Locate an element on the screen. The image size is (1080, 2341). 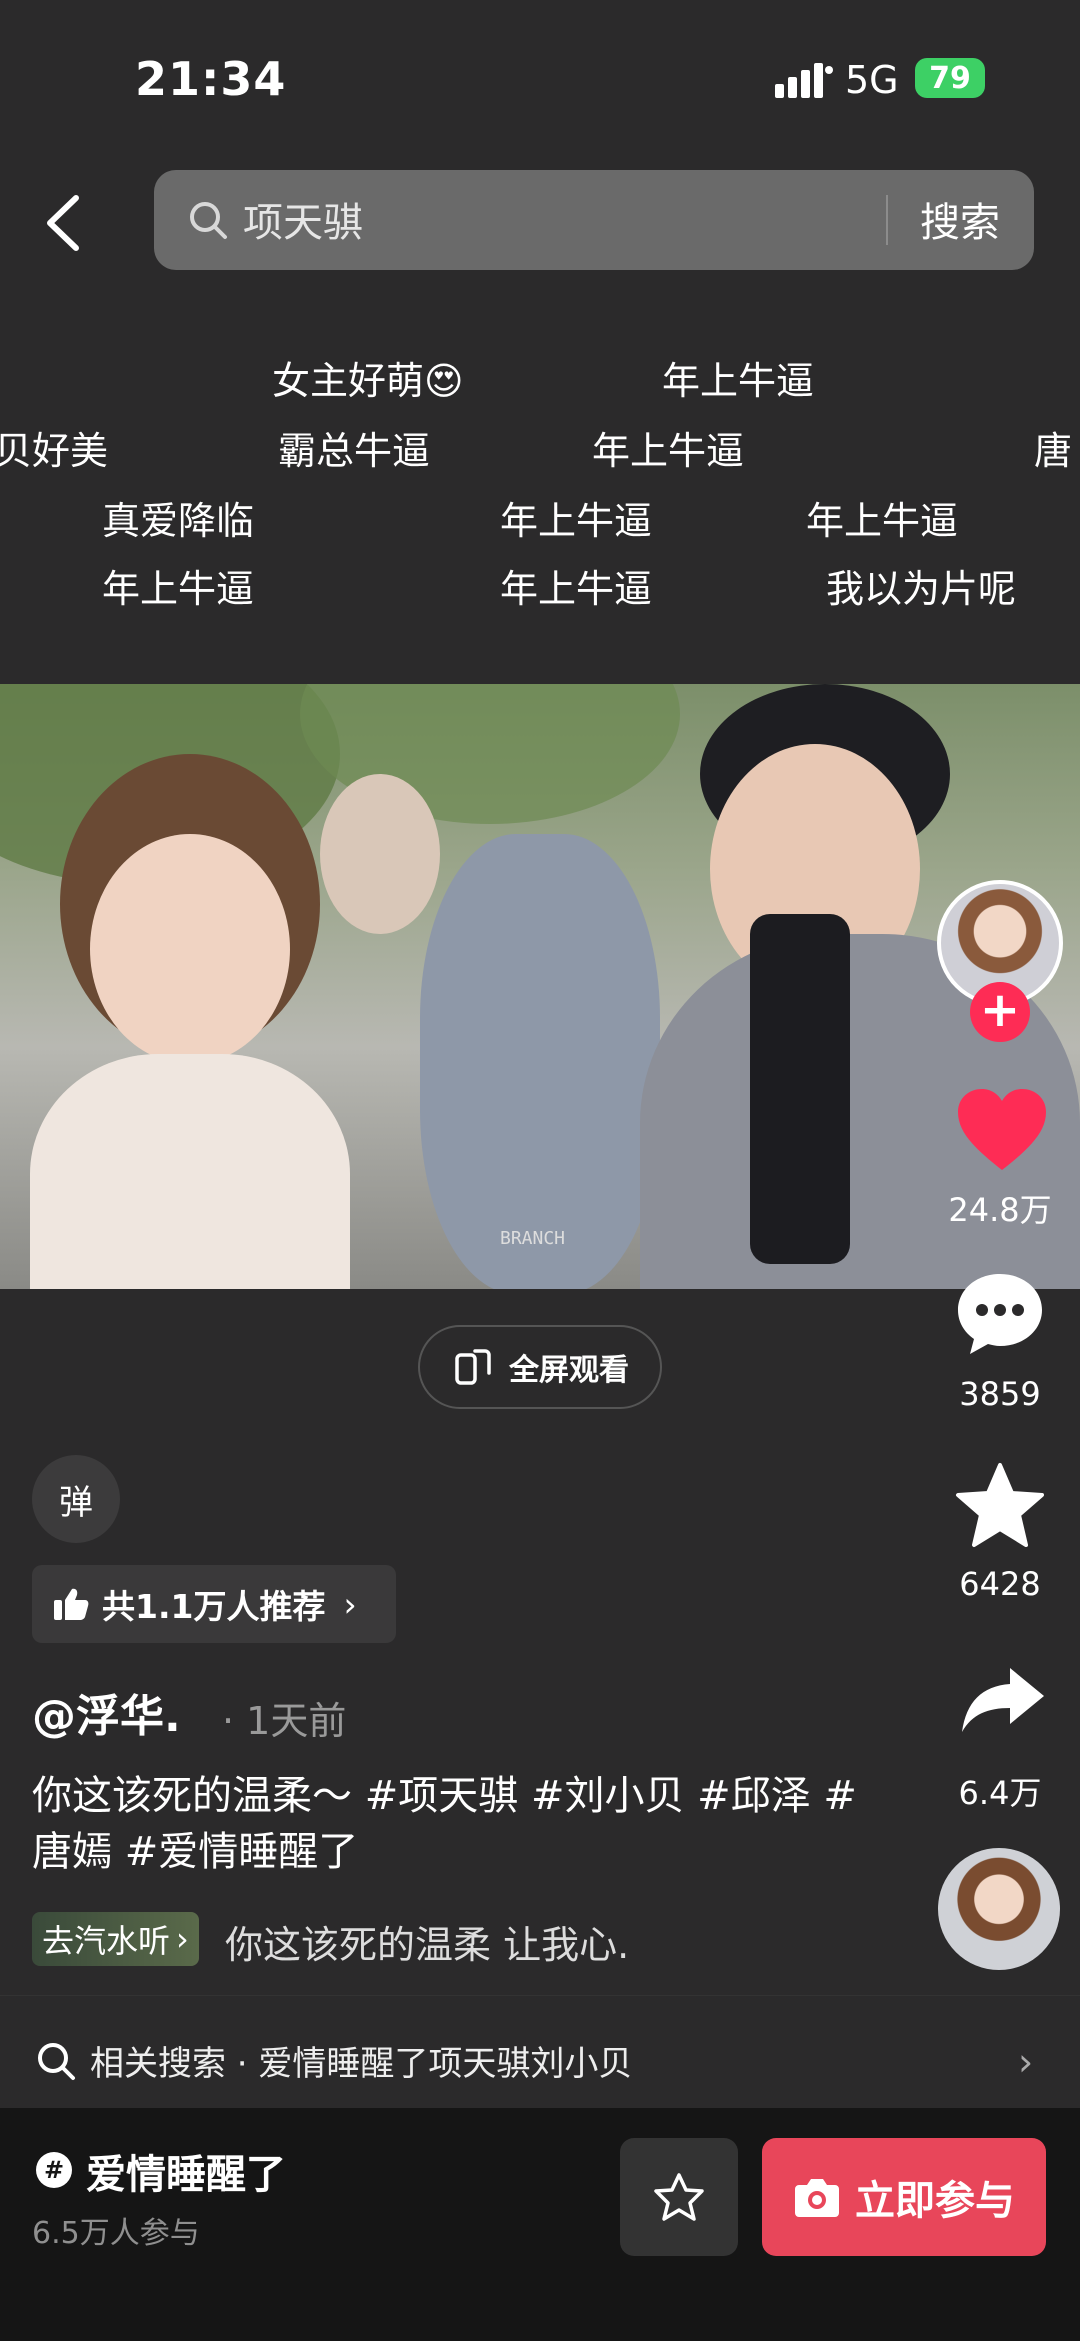
related-search-label: 相关搜索 · 爱情睡醒了项天骐刘小贝 is located at coordinates (361, 2064).